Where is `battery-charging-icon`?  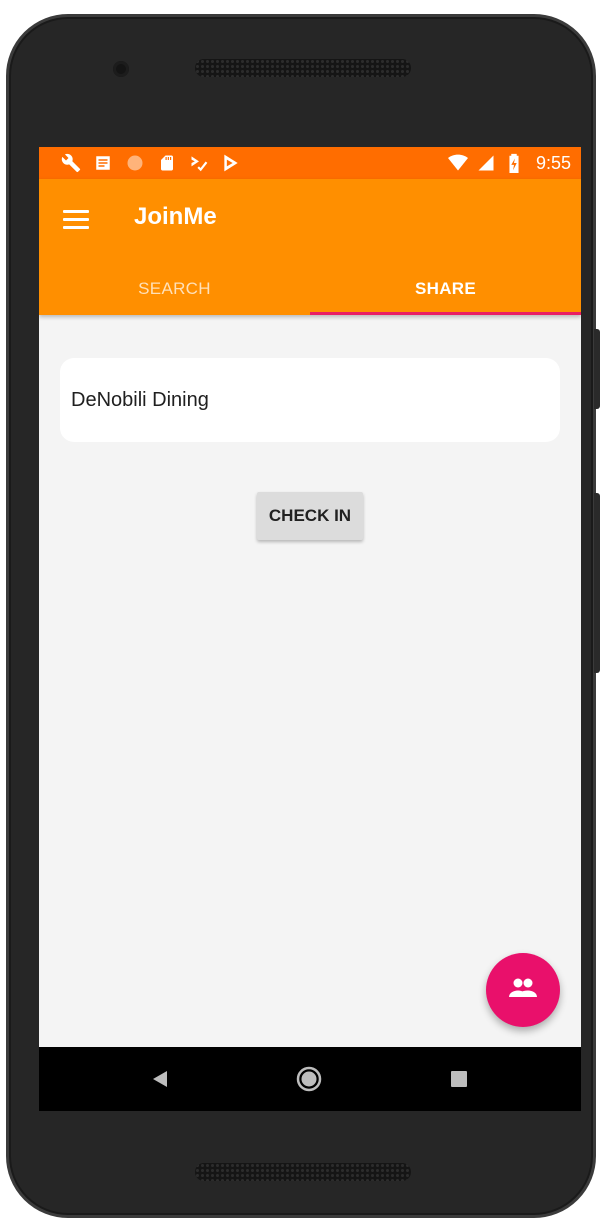
battery-charging-icon is located at coordinates (514, 163).